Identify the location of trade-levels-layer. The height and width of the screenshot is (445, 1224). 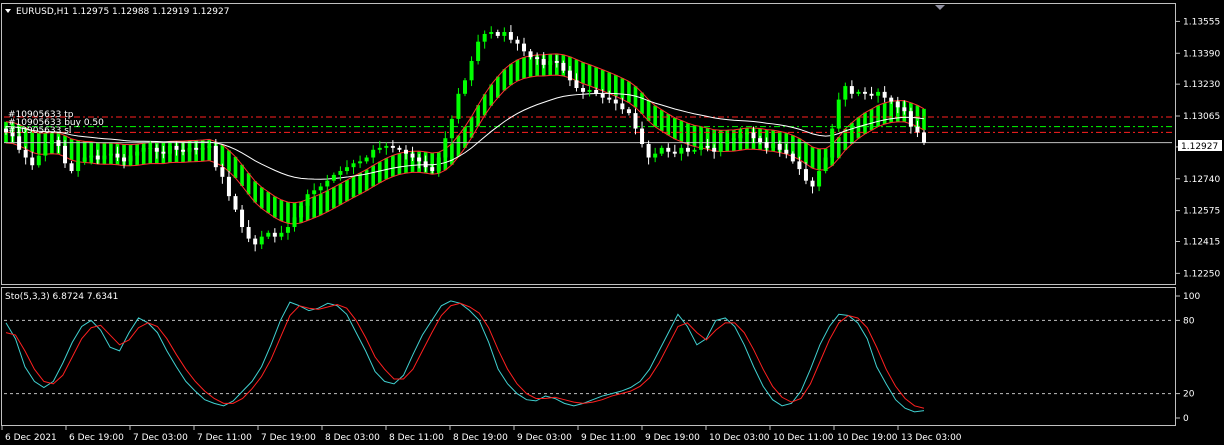
(588, 130).